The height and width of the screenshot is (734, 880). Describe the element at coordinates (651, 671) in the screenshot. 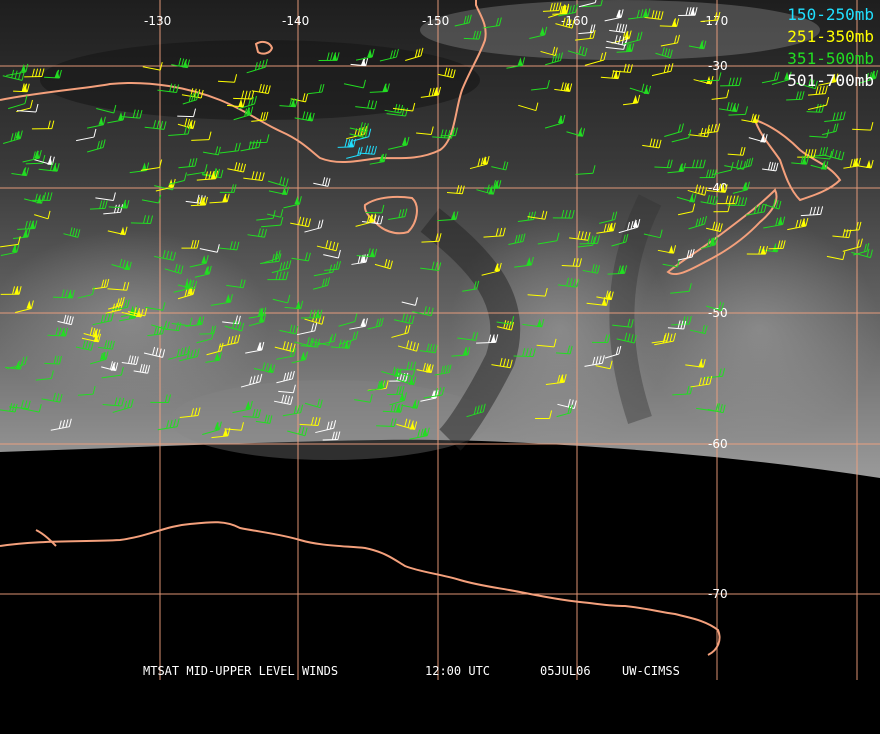

I see `caption-source: UW-CIMSS` at that location.